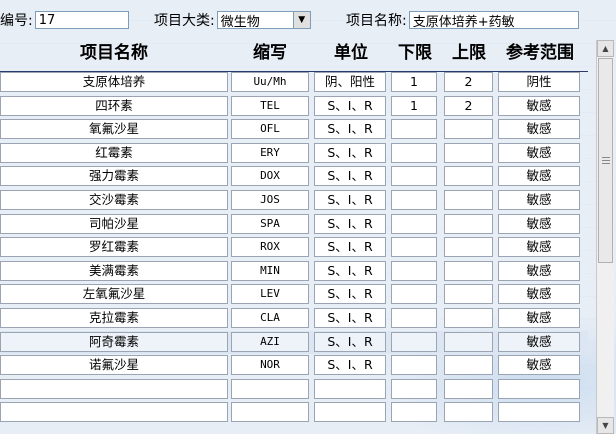 The width and height of the screenshot is (616, 434). What do you see at coordinates (270, 82) in the screenshot?
I see `cell-abbr: Uu/Mh` at bounding box center [270, 82].